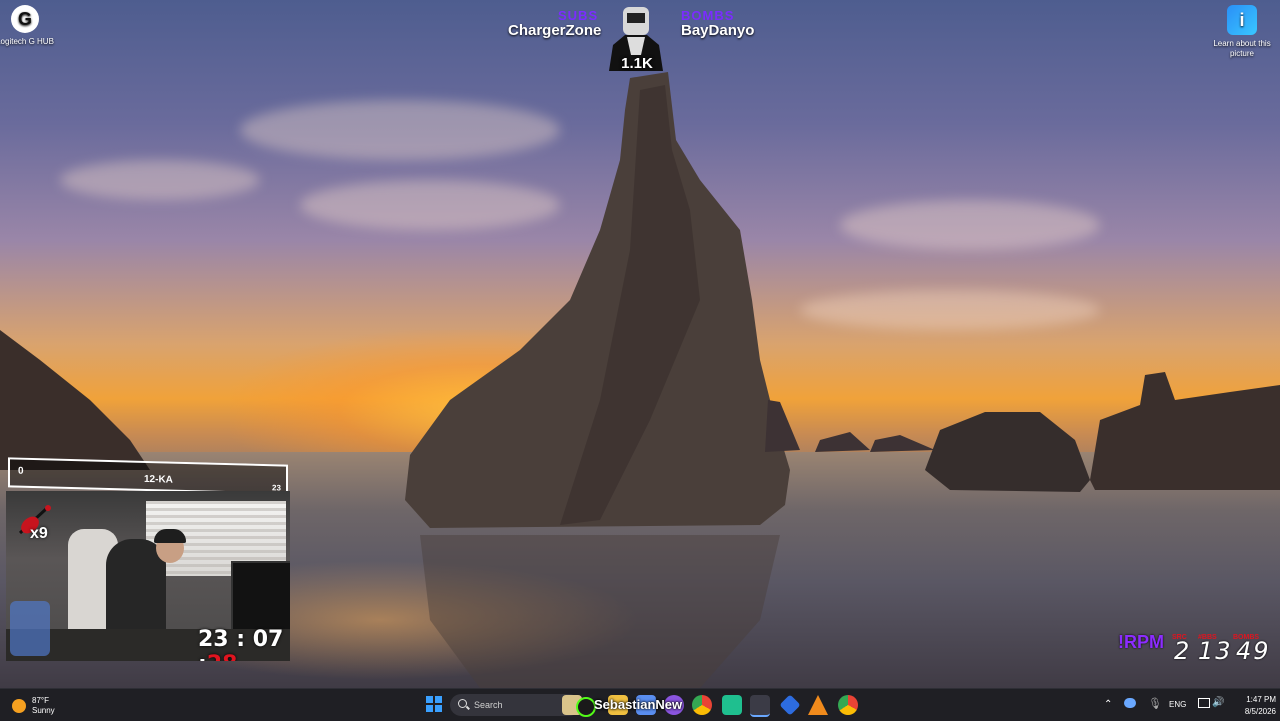 The width and height of the screenshot is (1280, 721). I want to click on taskbar-app-active-icon, so click(760, 706).